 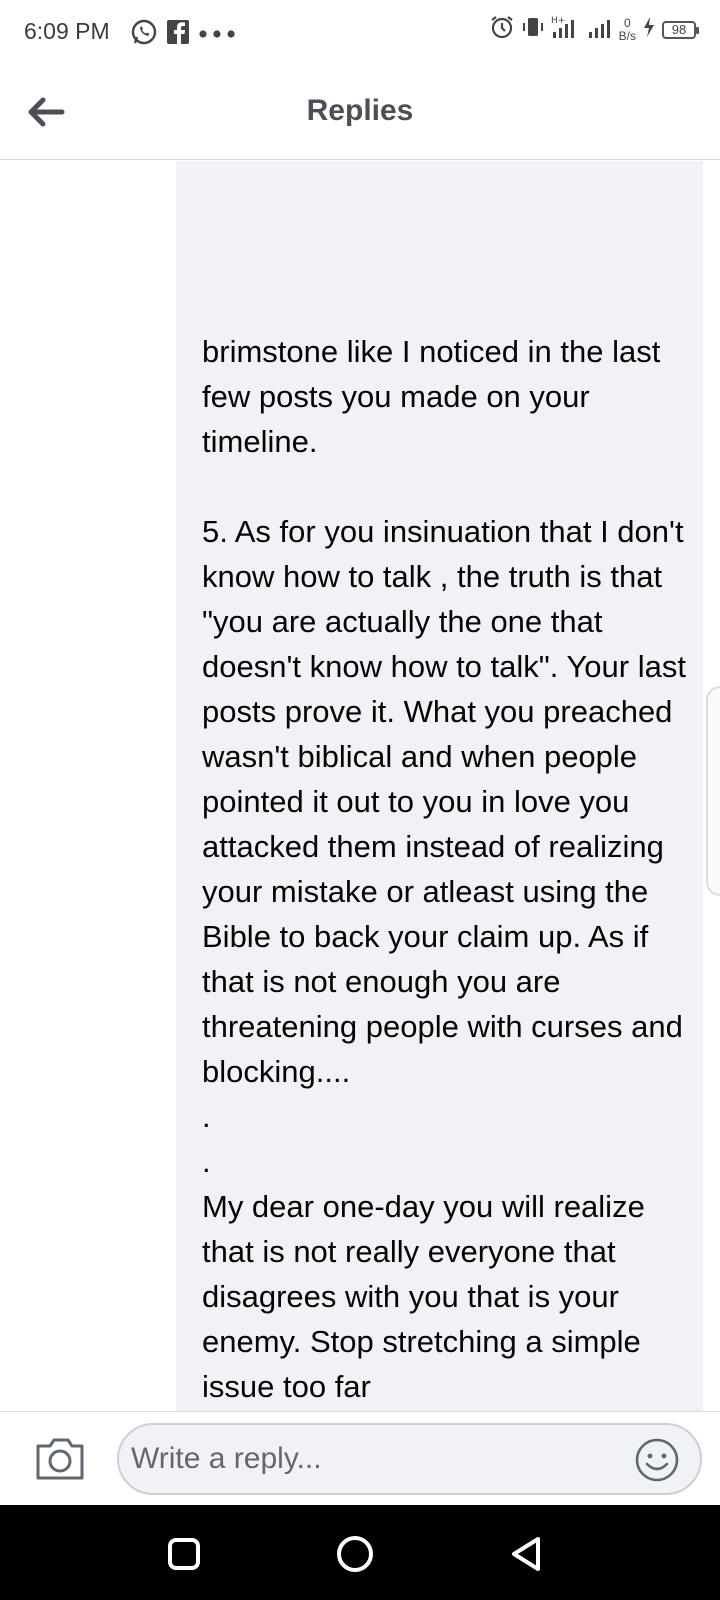 I want to click on navigation-bar, so click(x=360, y=1552).